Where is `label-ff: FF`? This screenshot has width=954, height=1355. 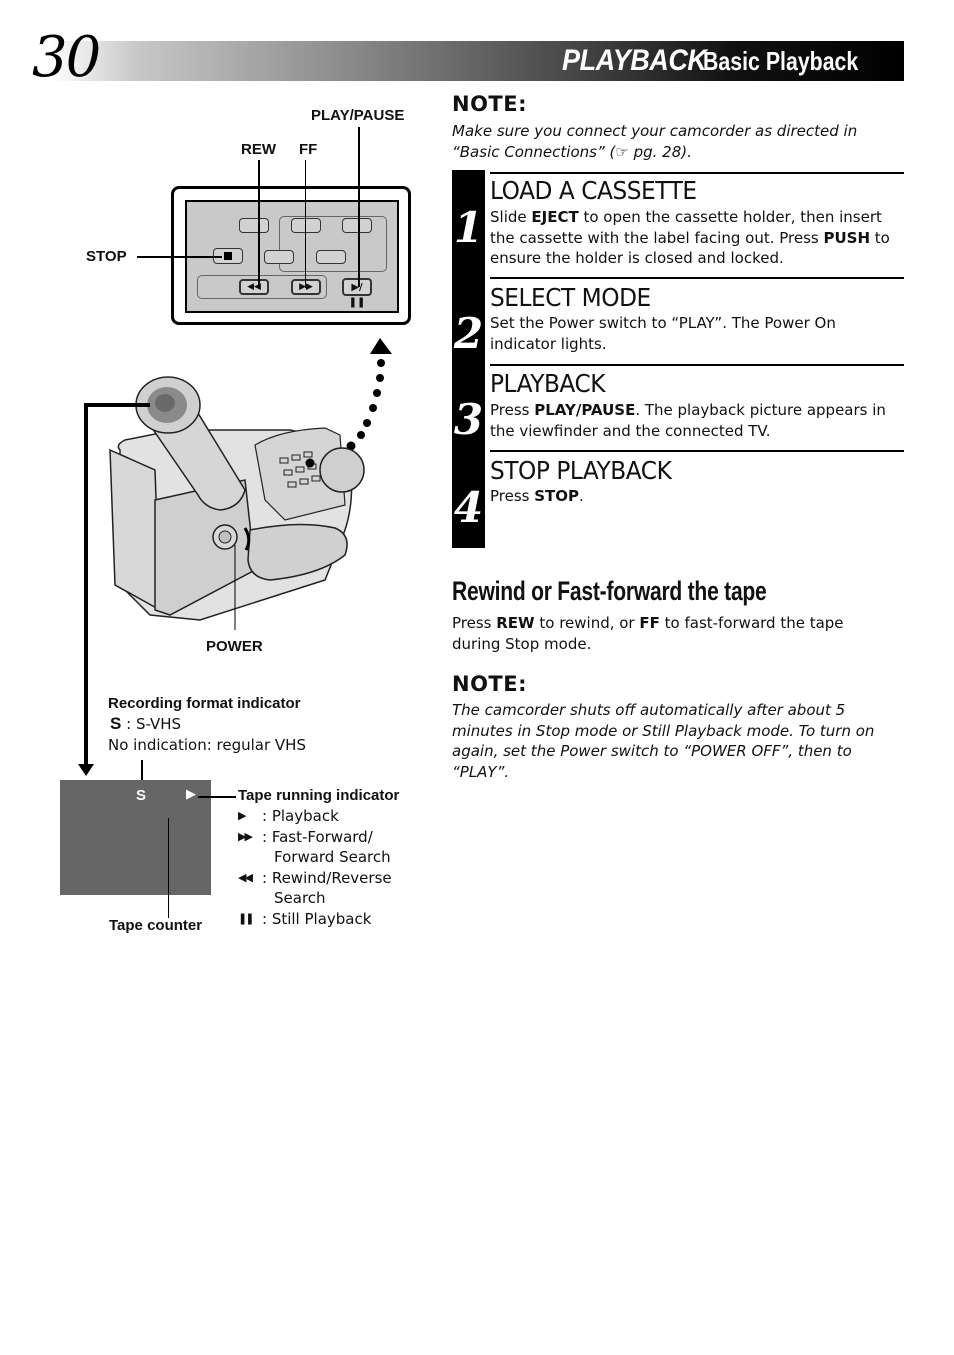
label-ff: FF is located at coordinates (308, 149).